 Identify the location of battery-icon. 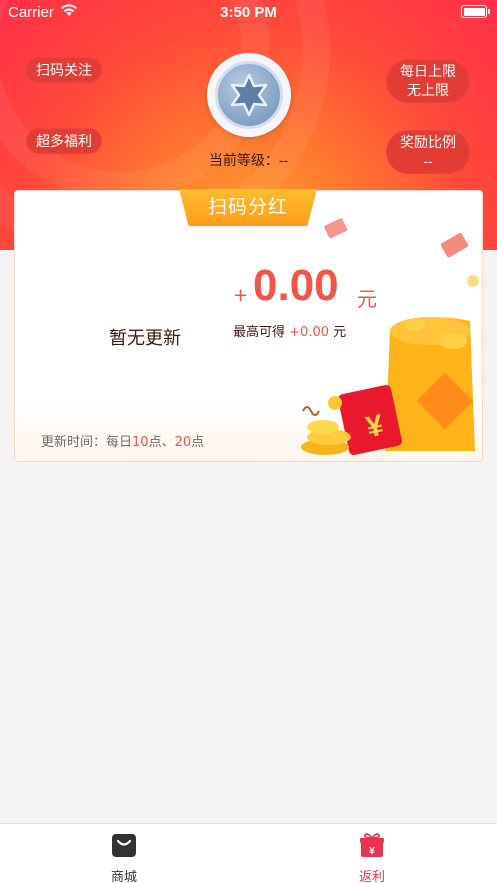
(475, 11).